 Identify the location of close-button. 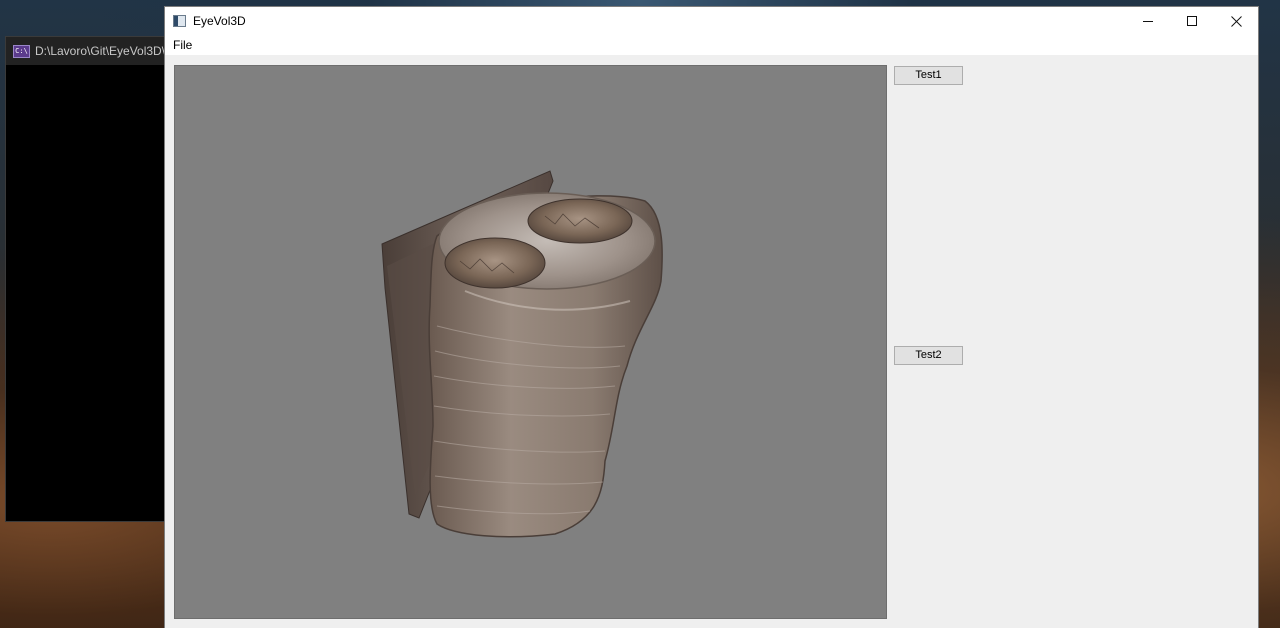
(1236, 21).